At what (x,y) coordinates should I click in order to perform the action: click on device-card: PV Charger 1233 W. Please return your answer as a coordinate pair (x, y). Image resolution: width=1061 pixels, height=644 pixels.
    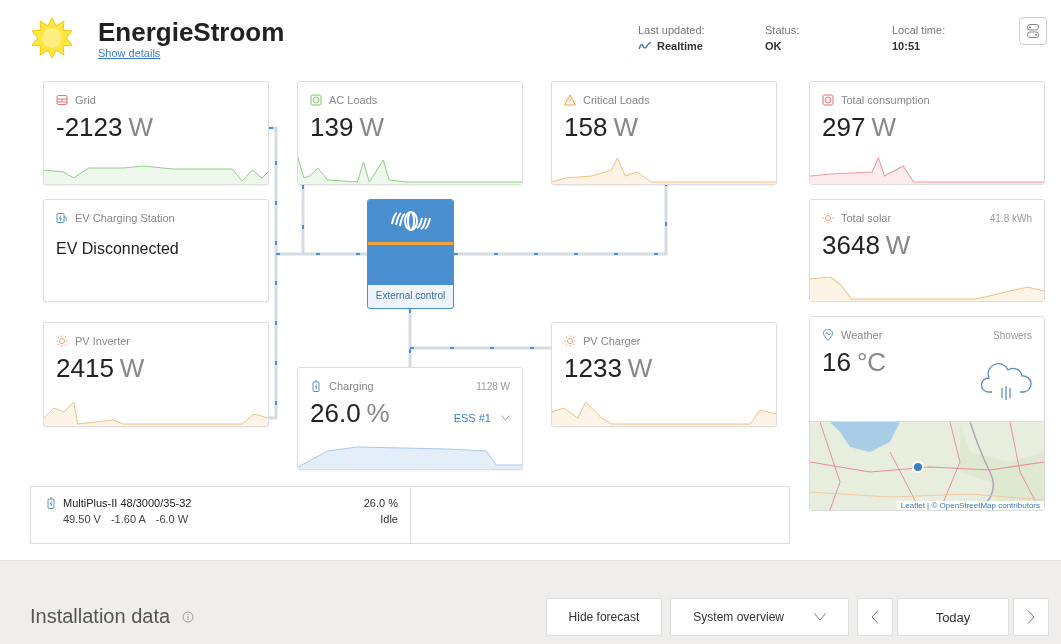
    Looking at the image, I should click on (664, 374).